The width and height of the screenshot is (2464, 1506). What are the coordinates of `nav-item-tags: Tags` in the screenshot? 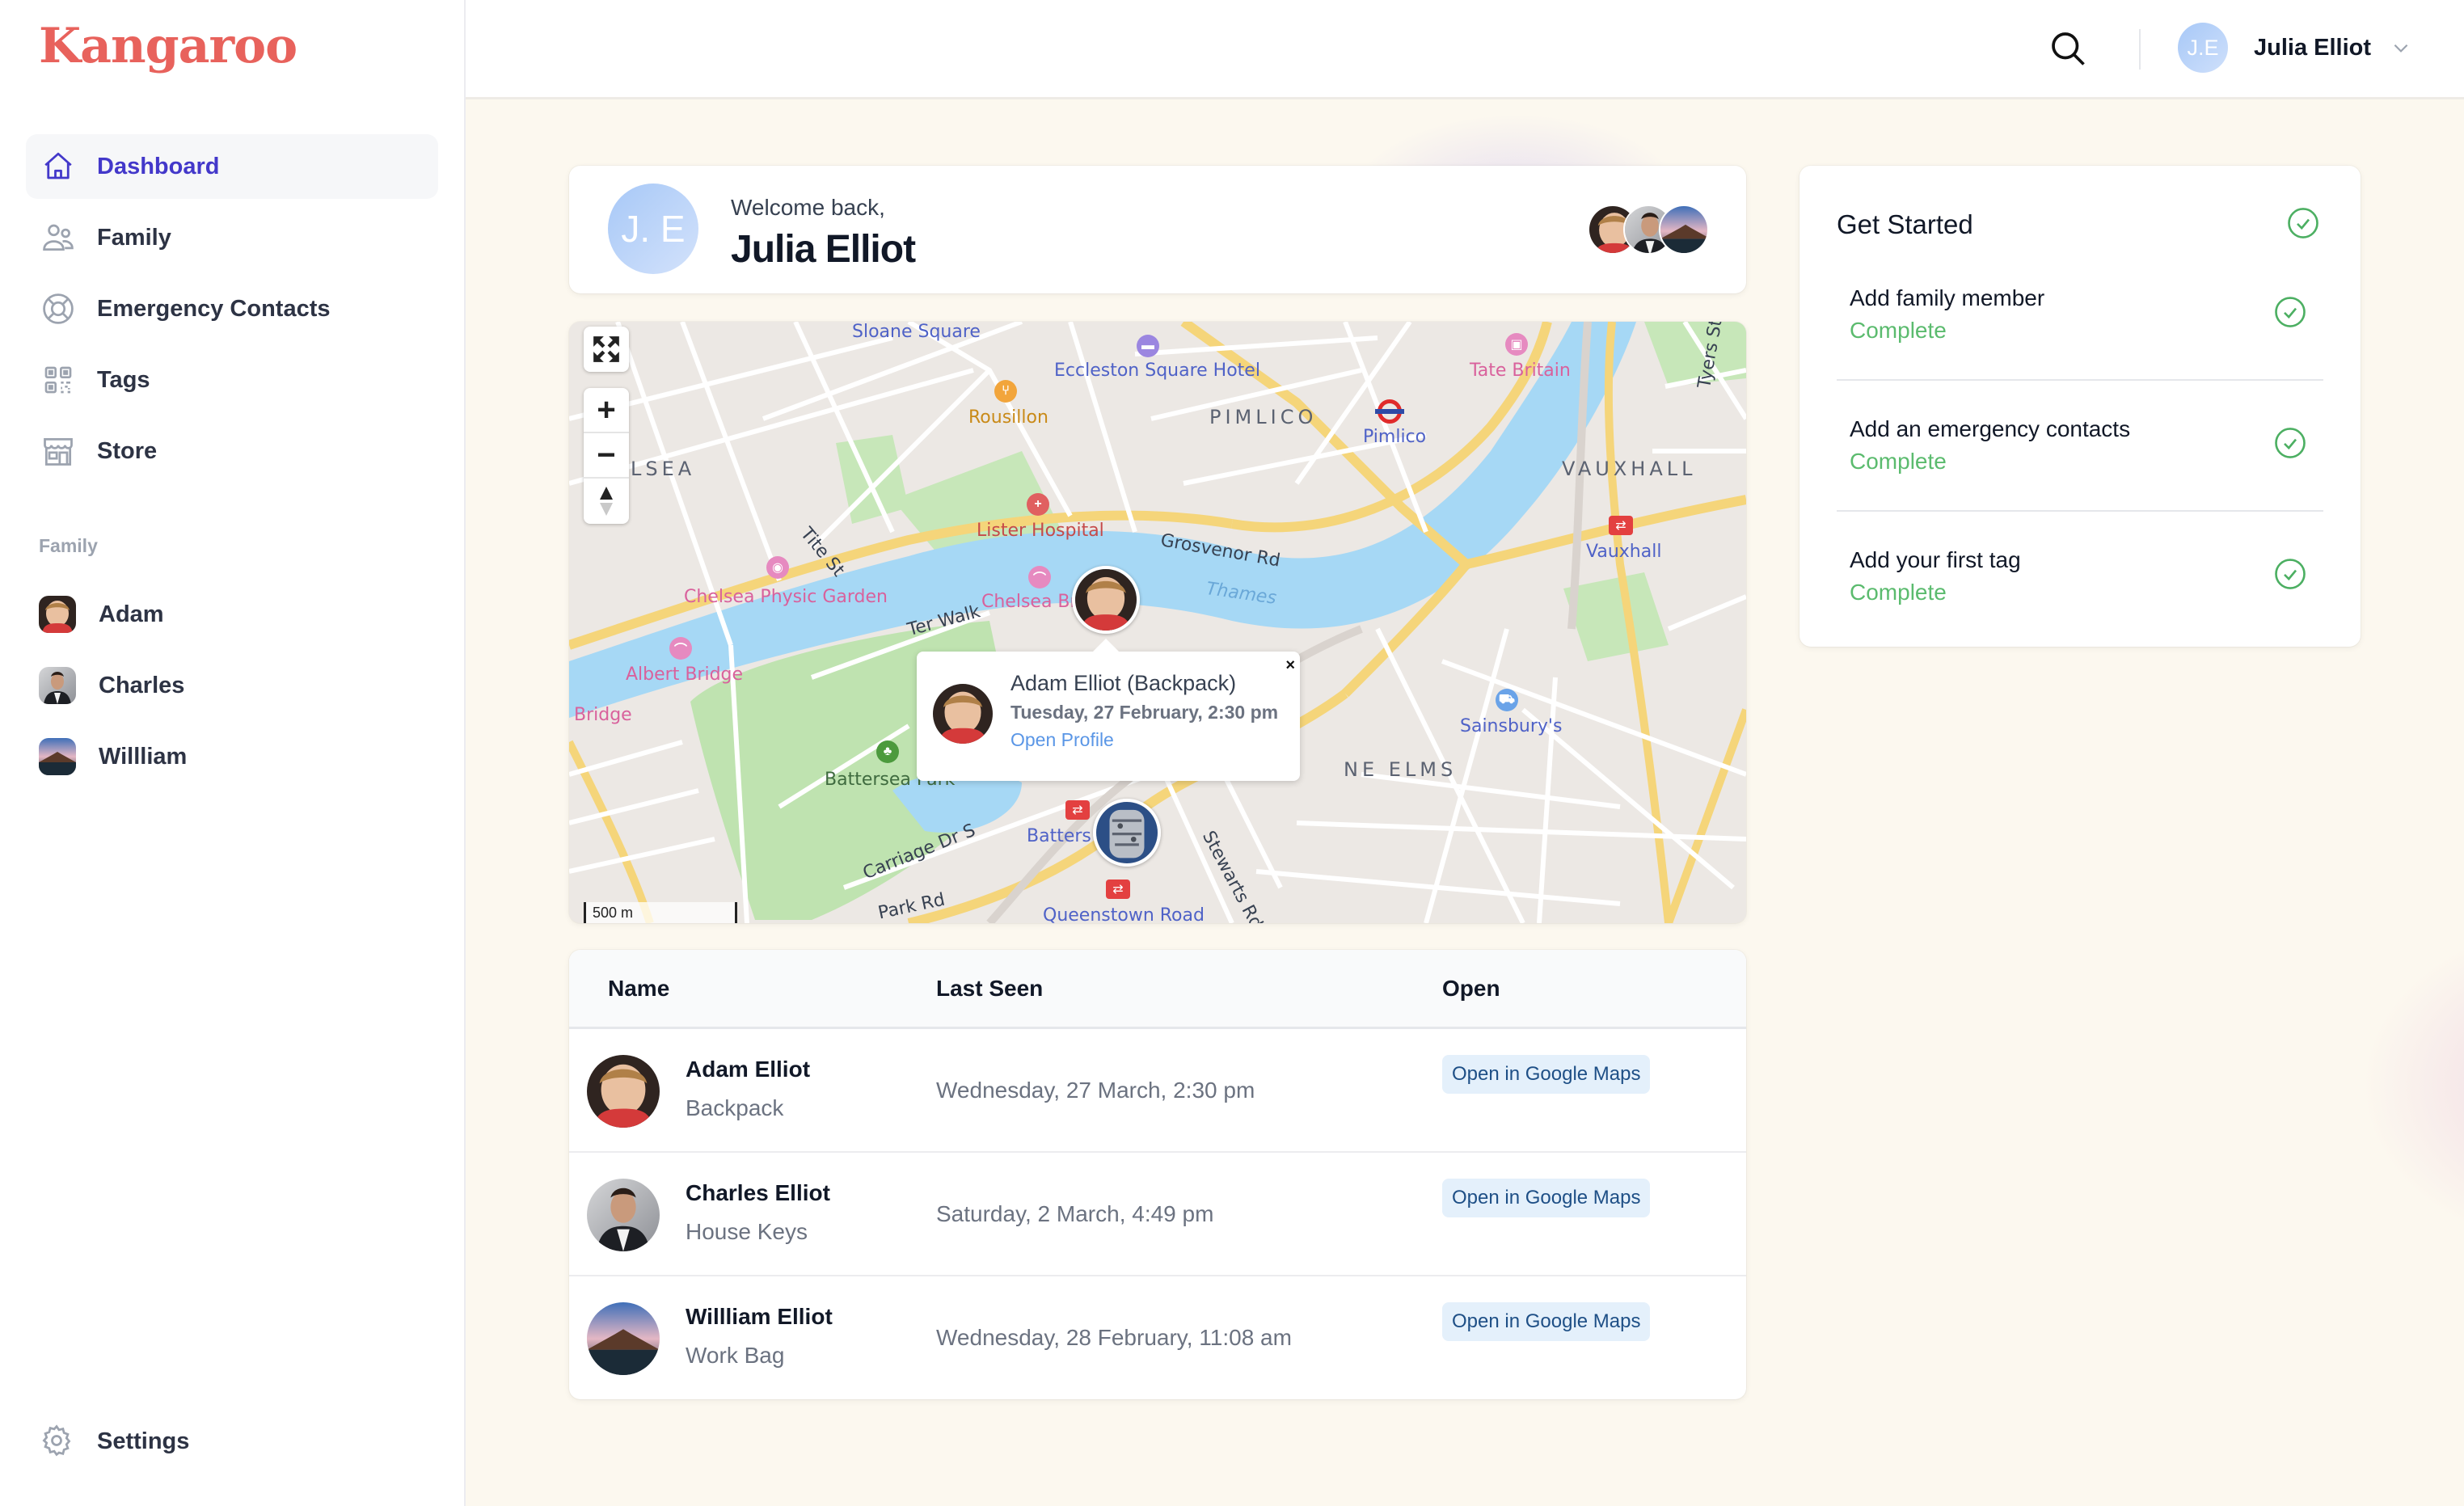 It's located at (232, 380).